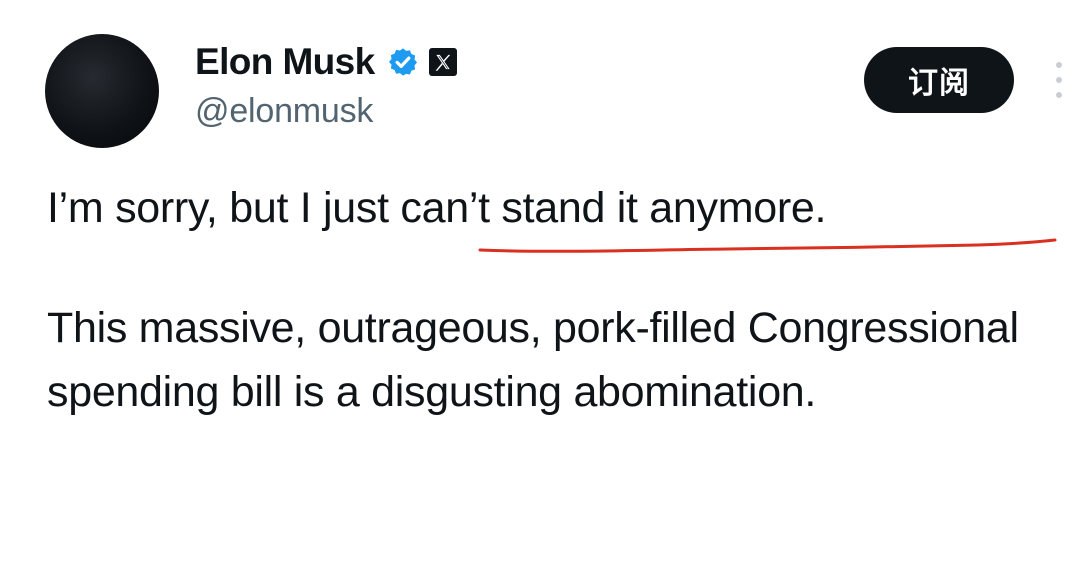  I want to click on author-display-name: Elon Musk, so click(285, 62).